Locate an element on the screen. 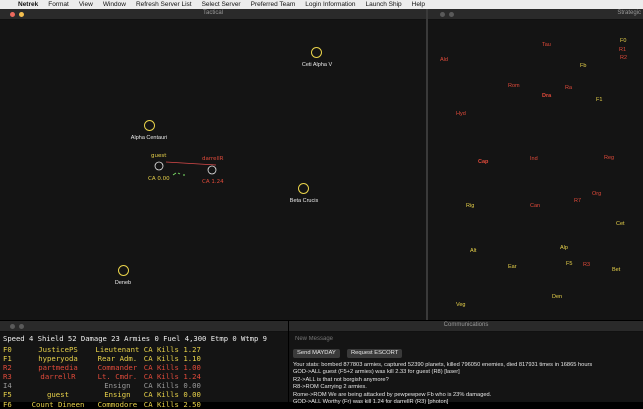 This screenshot has width=643, height=409. player-name: darrellR is located at coordinates (58, 377).